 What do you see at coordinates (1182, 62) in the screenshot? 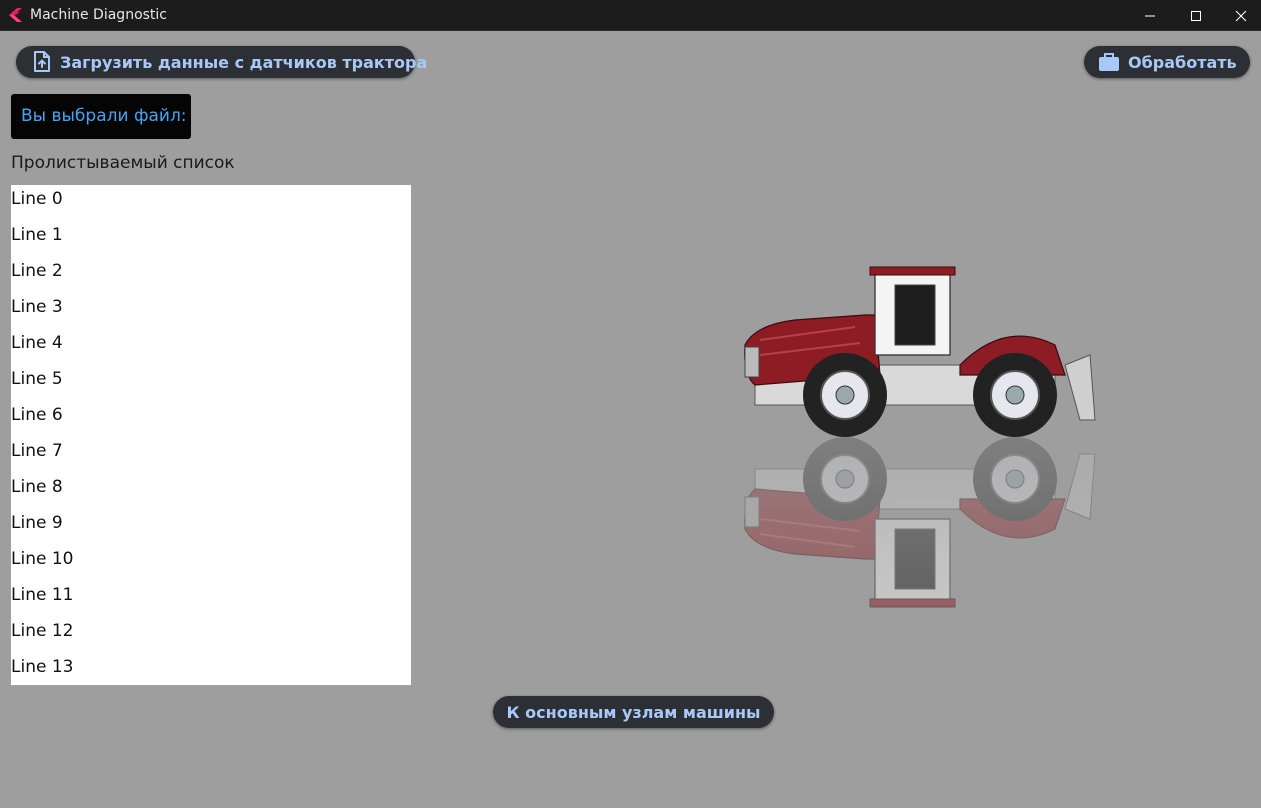
I see `process-button-label: Обработать` at bounding box center [1182, 62].